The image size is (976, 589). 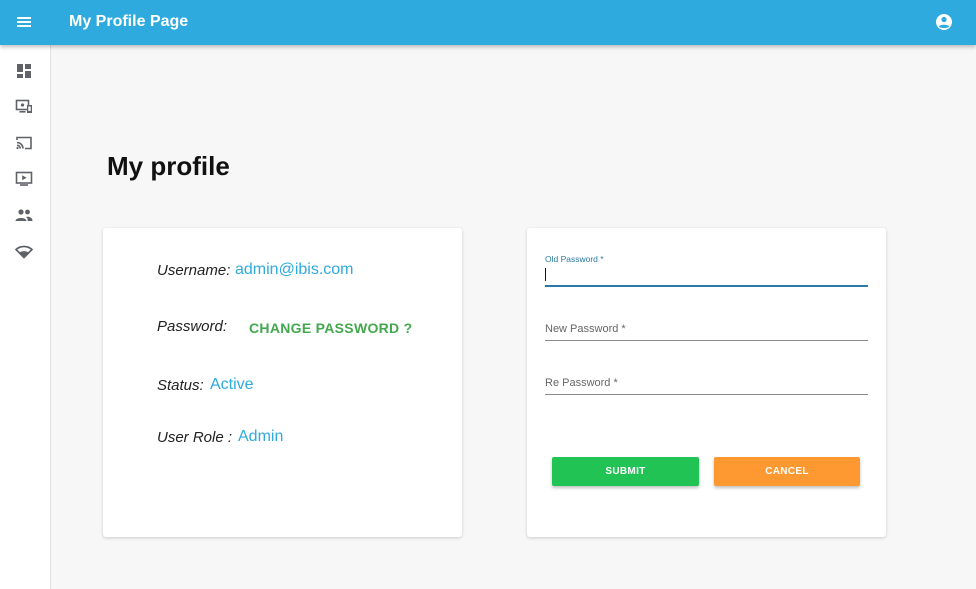 I want to click on re-password-label: Re Password *, so click(x=581, y=383).